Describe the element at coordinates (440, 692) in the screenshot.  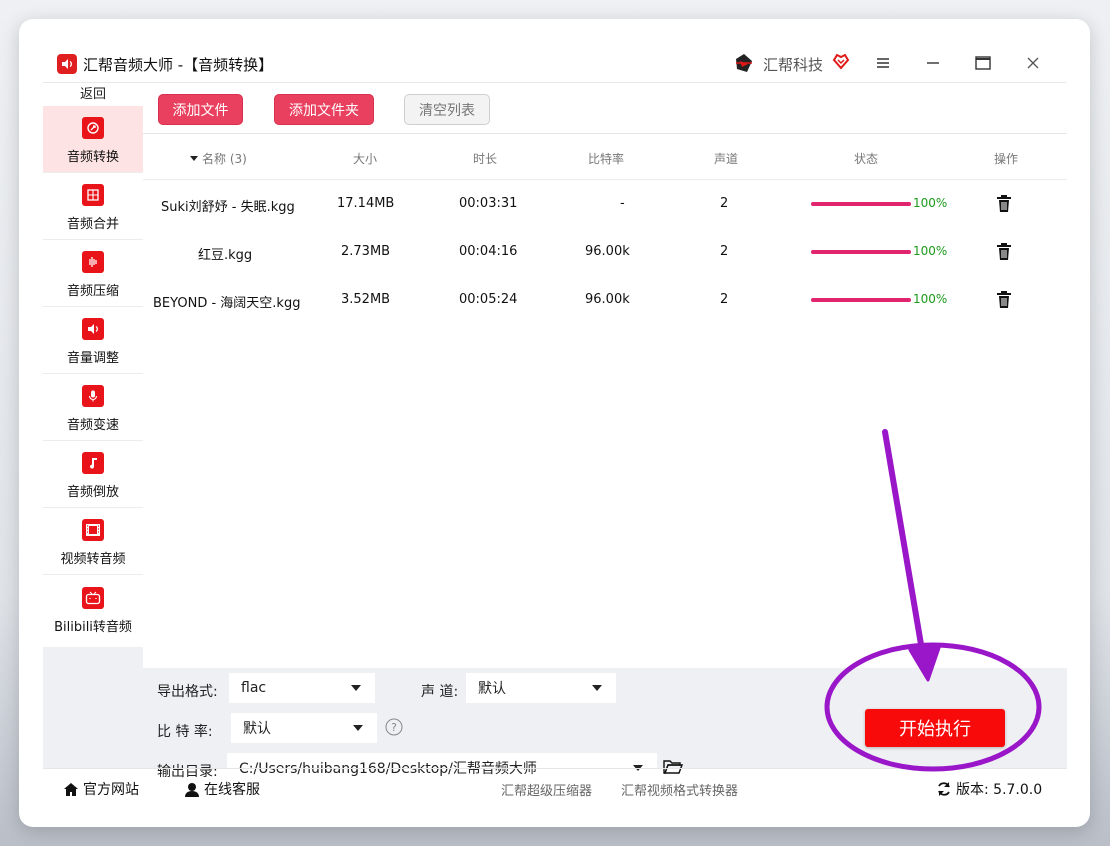
I see `channel-label: 声 道:` at that location.